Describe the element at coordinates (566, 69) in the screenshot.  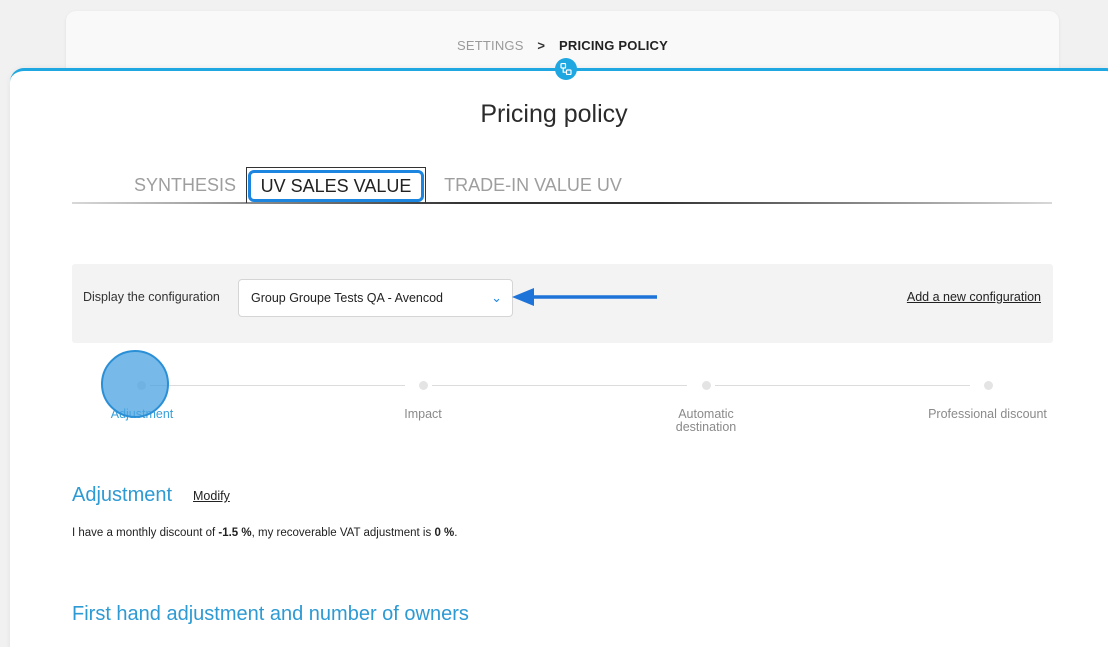
I see `pricing-policy-icon` at that location.